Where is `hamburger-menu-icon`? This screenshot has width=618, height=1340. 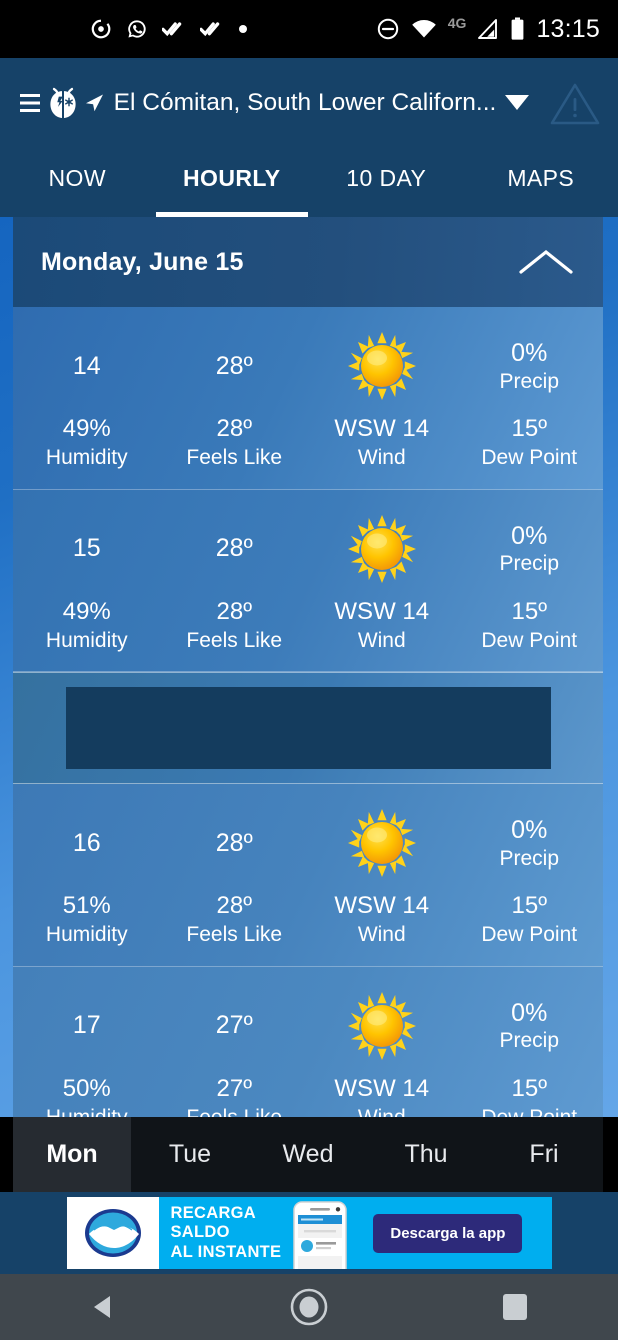 hamburger-menu-icon is located at coordinates (32, 103).